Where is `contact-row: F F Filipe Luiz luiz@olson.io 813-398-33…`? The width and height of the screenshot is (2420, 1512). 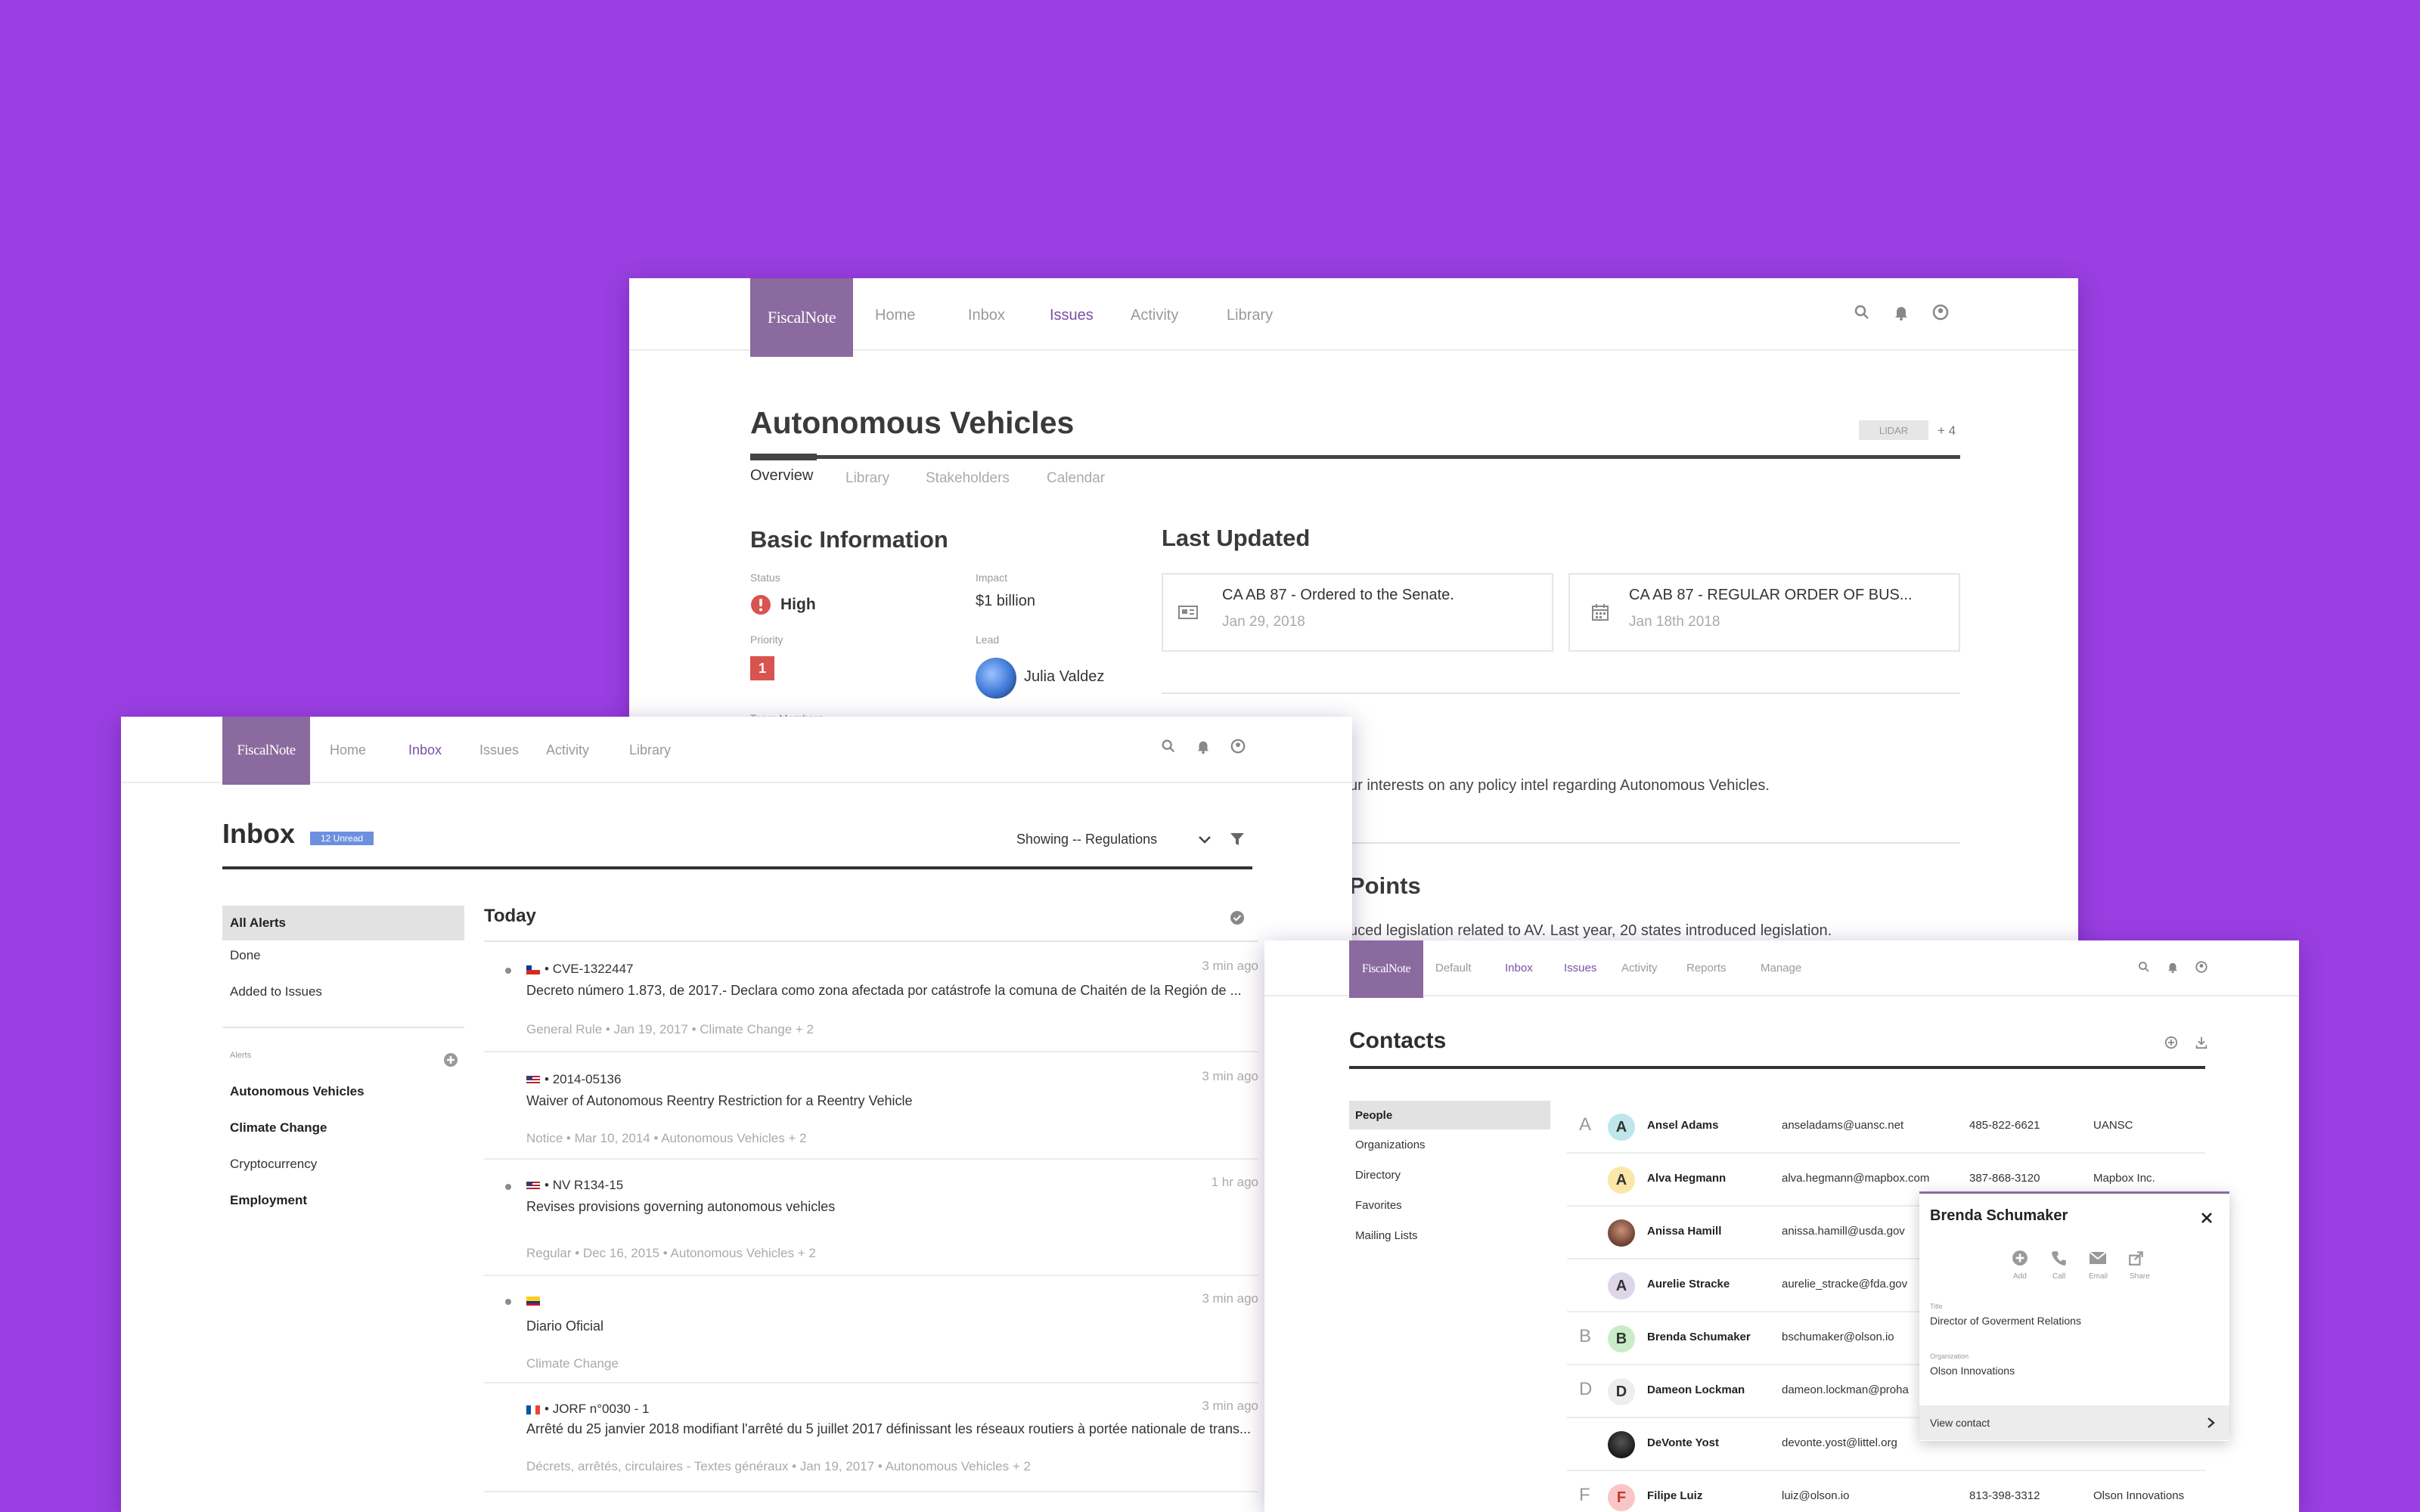
contact-row: F F Filipe Luiz luiz@olson.io 813-398-33… is located at coordinates (1886, 1491).